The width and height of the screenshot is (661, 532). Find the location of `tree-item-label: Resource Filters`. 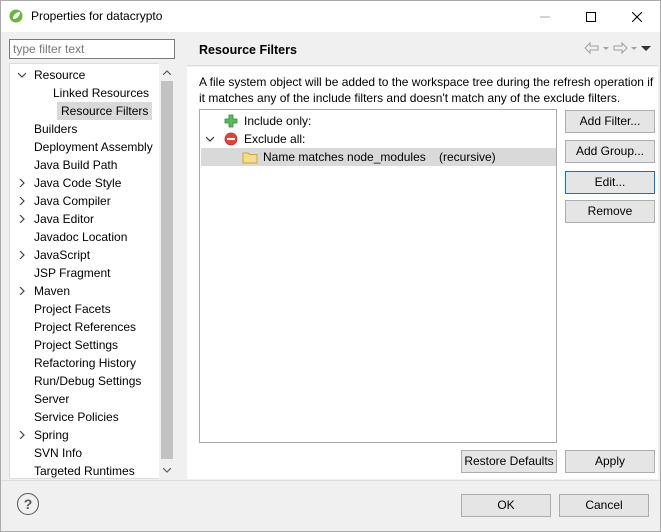

tree-item-label: Resource Filters is located at coordinates (105, 111).